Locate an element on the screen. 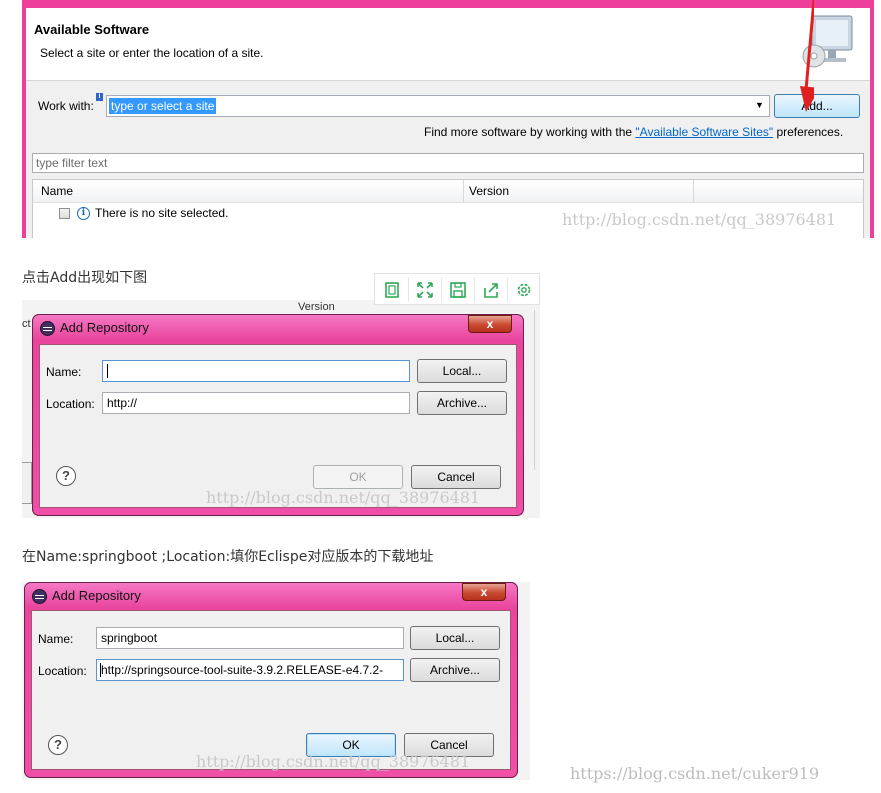  window-frame-top is located at coordinates (448, 4).